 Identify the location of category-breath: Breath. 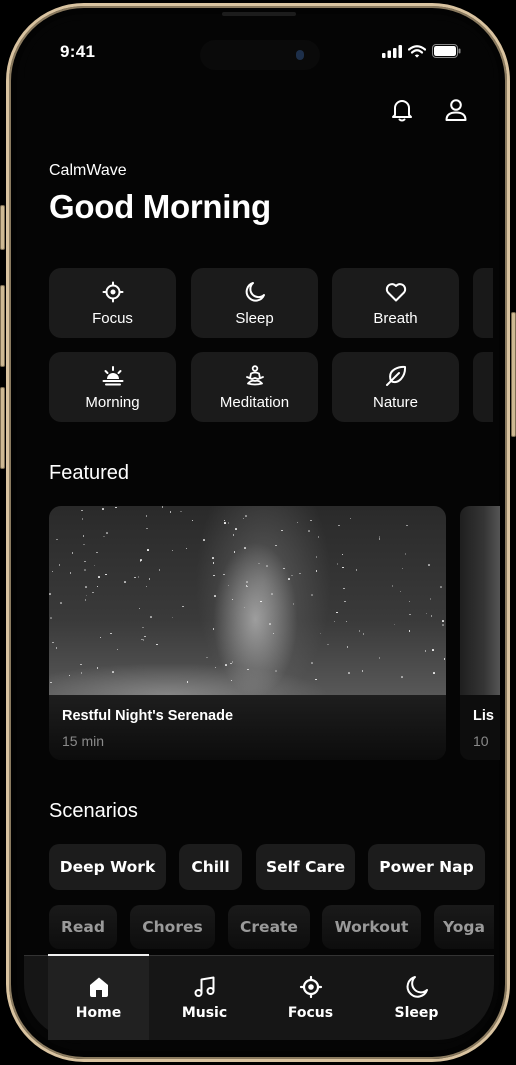
(395, 303).